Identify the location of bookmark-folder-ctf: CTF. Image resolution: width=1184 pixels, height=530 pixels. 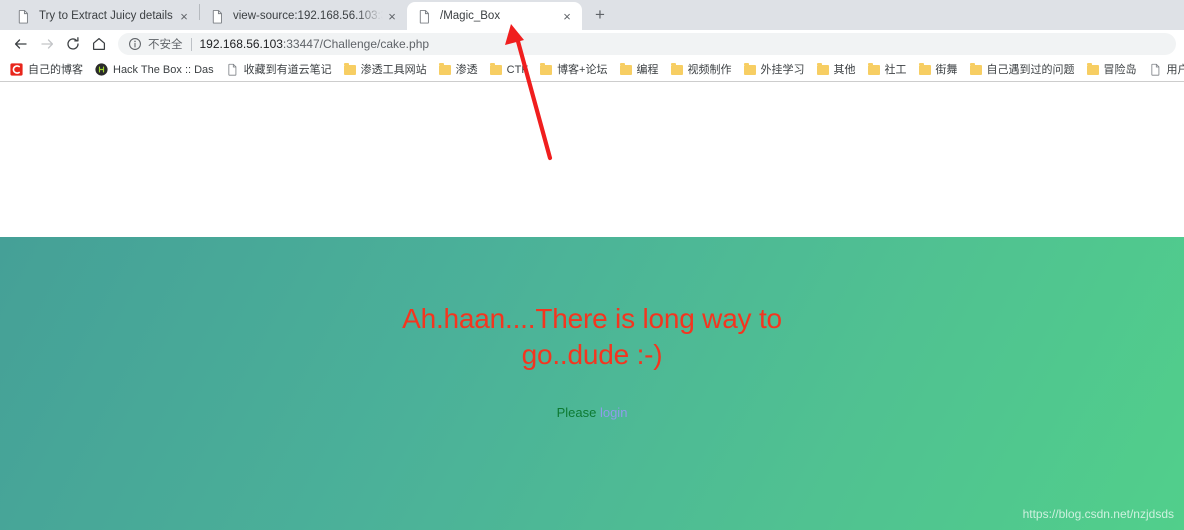
(509, 70).